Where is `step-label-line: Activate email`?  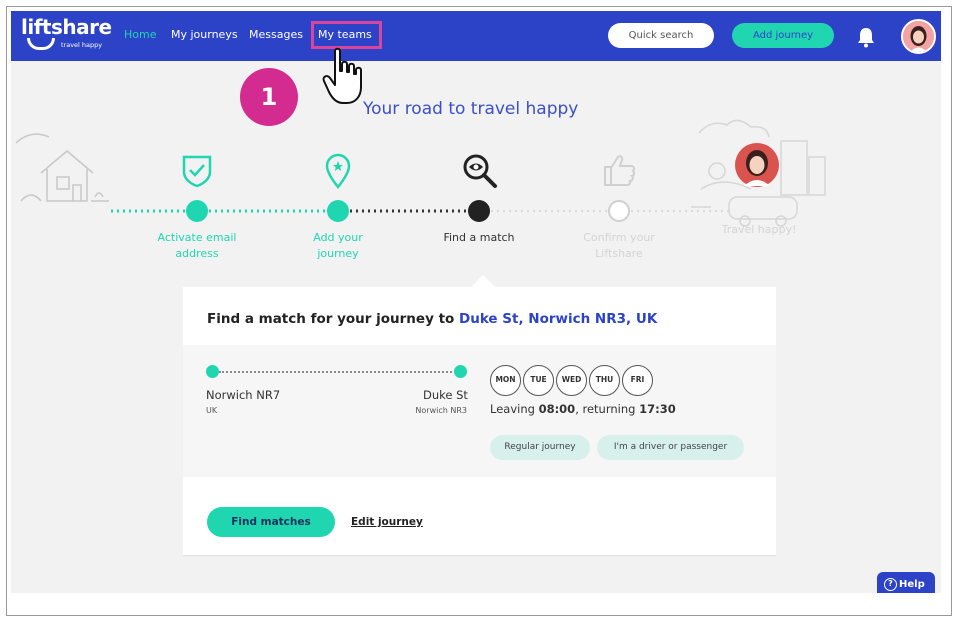
step-label-line: Activate email is located at coordinates (197, 237).